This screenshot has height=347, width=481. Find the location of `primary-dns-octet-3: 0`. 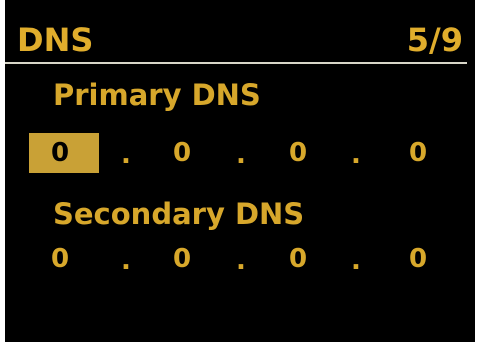

primary-dns-octet-3: 0 is located at coordinates (298, 153).